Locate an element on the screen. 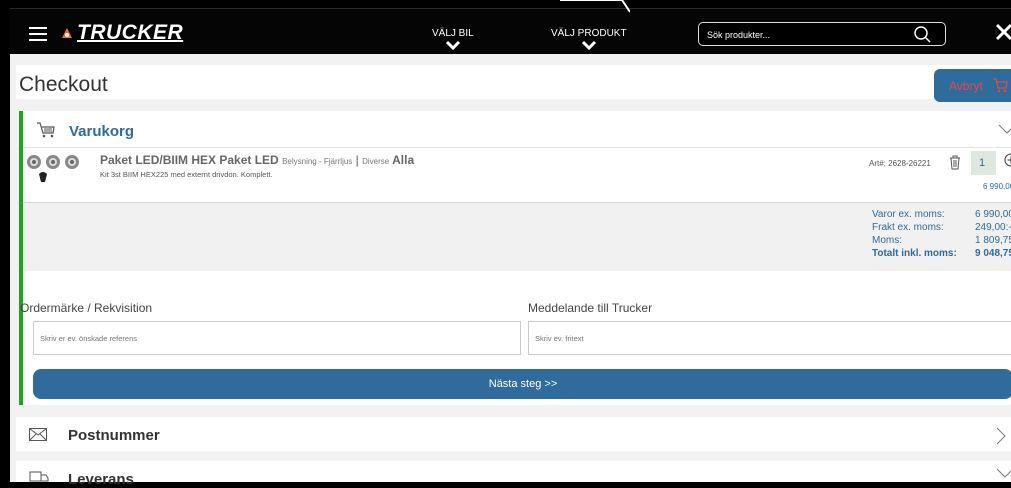 Image resolution: width=1011 pixels, height=488 pixels. valj-bil-menu: VÄLJ BIL is located at coordinates (453, 39).